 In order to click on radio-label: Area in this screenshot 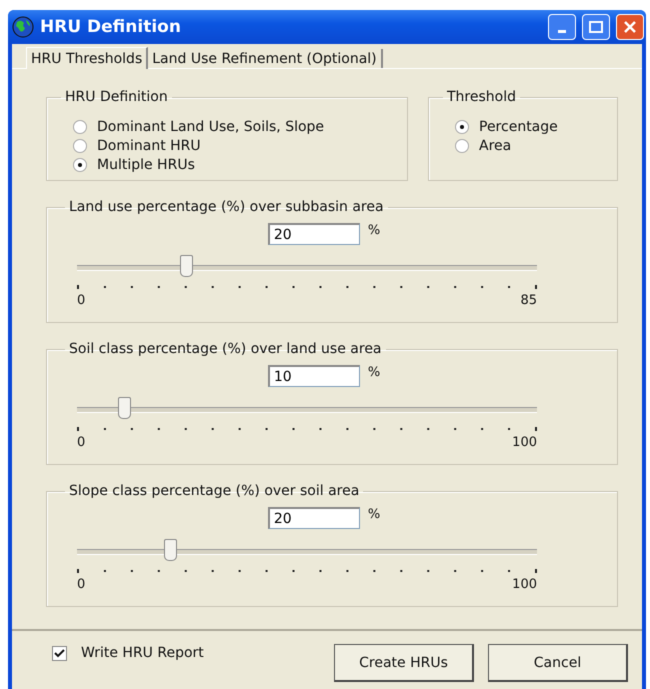, I will do `click(495, 146)`.